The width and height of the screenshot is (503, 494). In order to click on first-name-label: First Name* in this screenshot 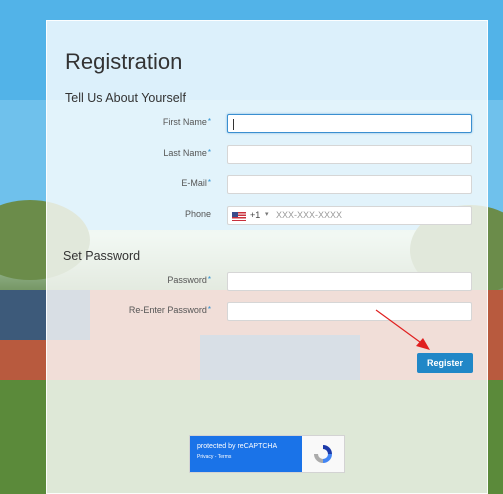, I will do `click(186, 122)`.